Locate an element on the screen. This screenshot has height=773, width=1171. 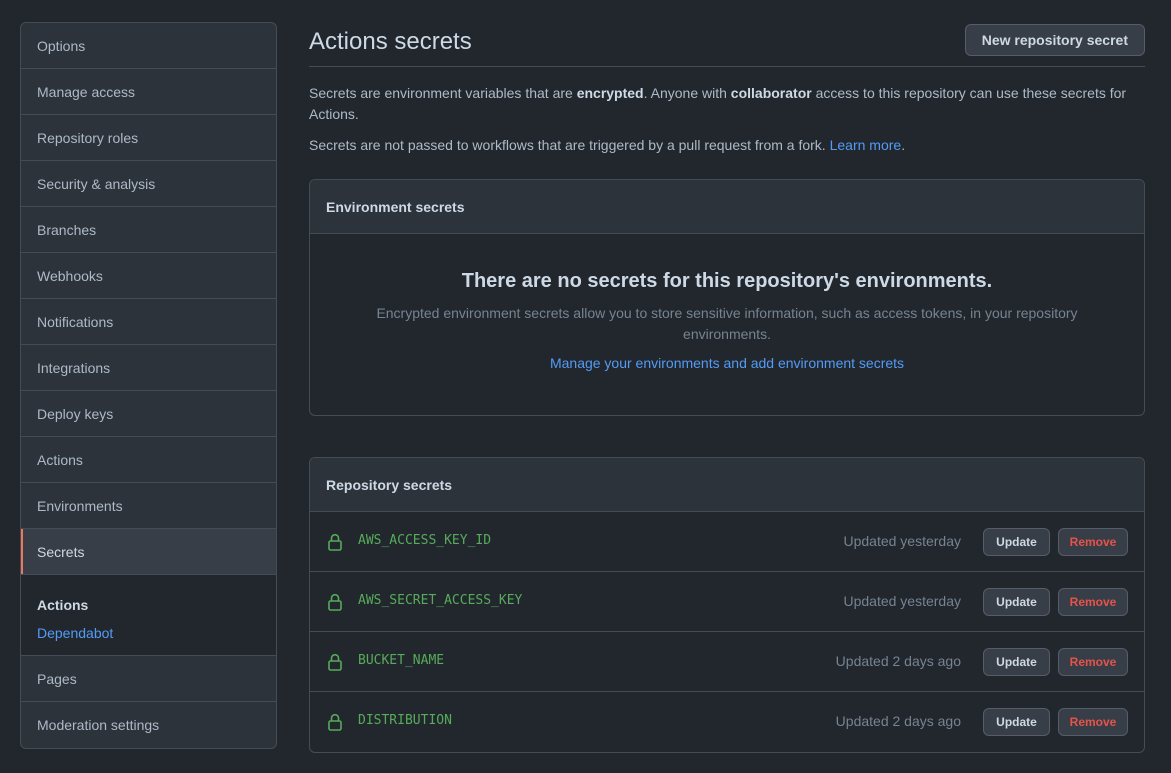
sidebar-item-environments: Environments is located at coordinates (148, 506).